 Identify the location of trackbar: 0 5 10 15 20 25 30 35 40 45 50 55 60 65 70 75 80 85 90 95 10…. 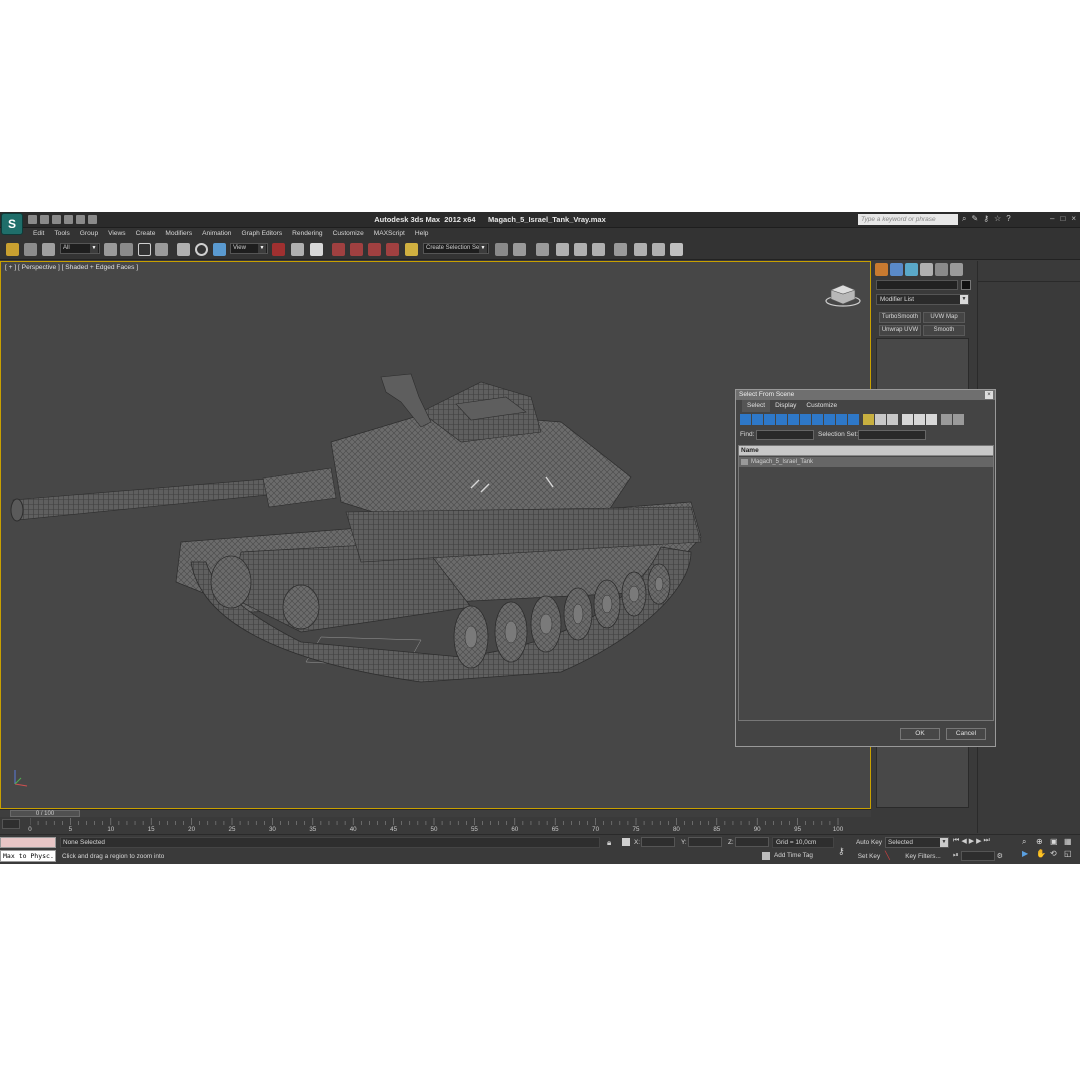
(435, 825).